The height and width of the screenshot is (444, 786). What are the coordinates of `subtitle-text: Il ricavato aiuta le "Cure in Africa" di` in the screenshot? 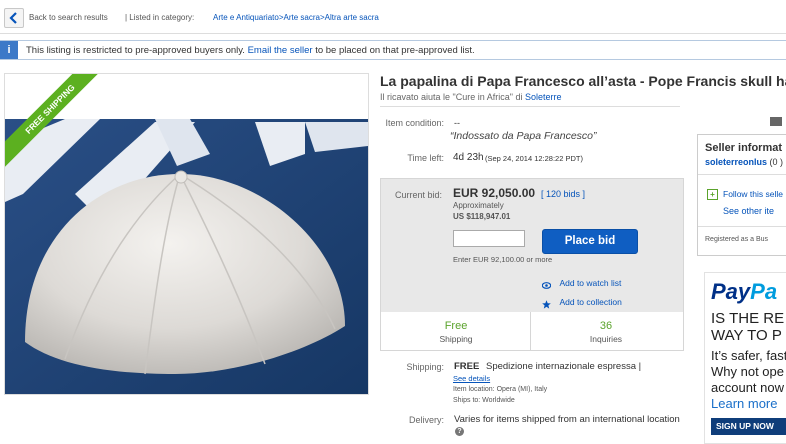 It's located at (451, 97).